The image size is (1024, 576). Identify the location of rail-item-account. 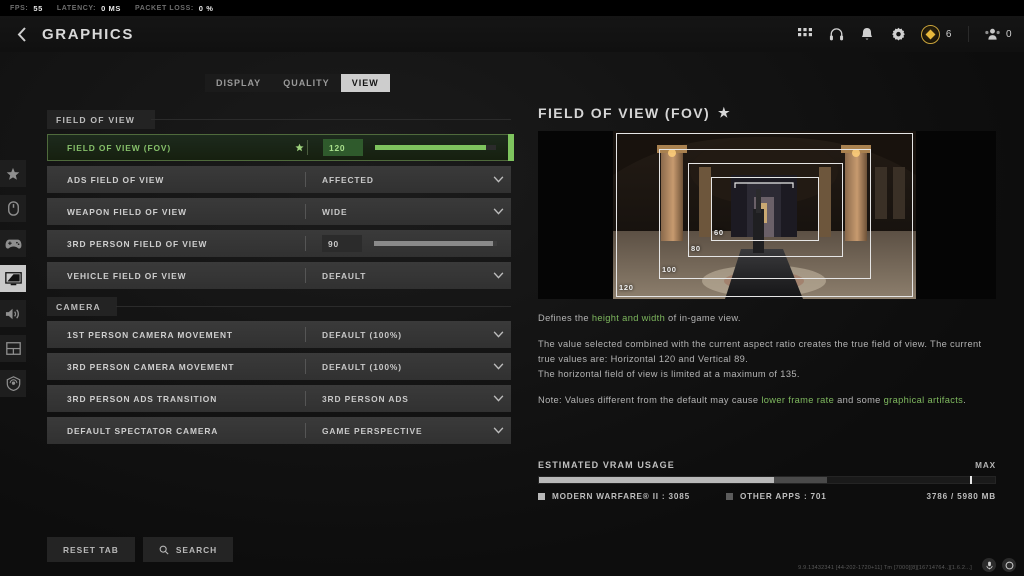
(13, 383).